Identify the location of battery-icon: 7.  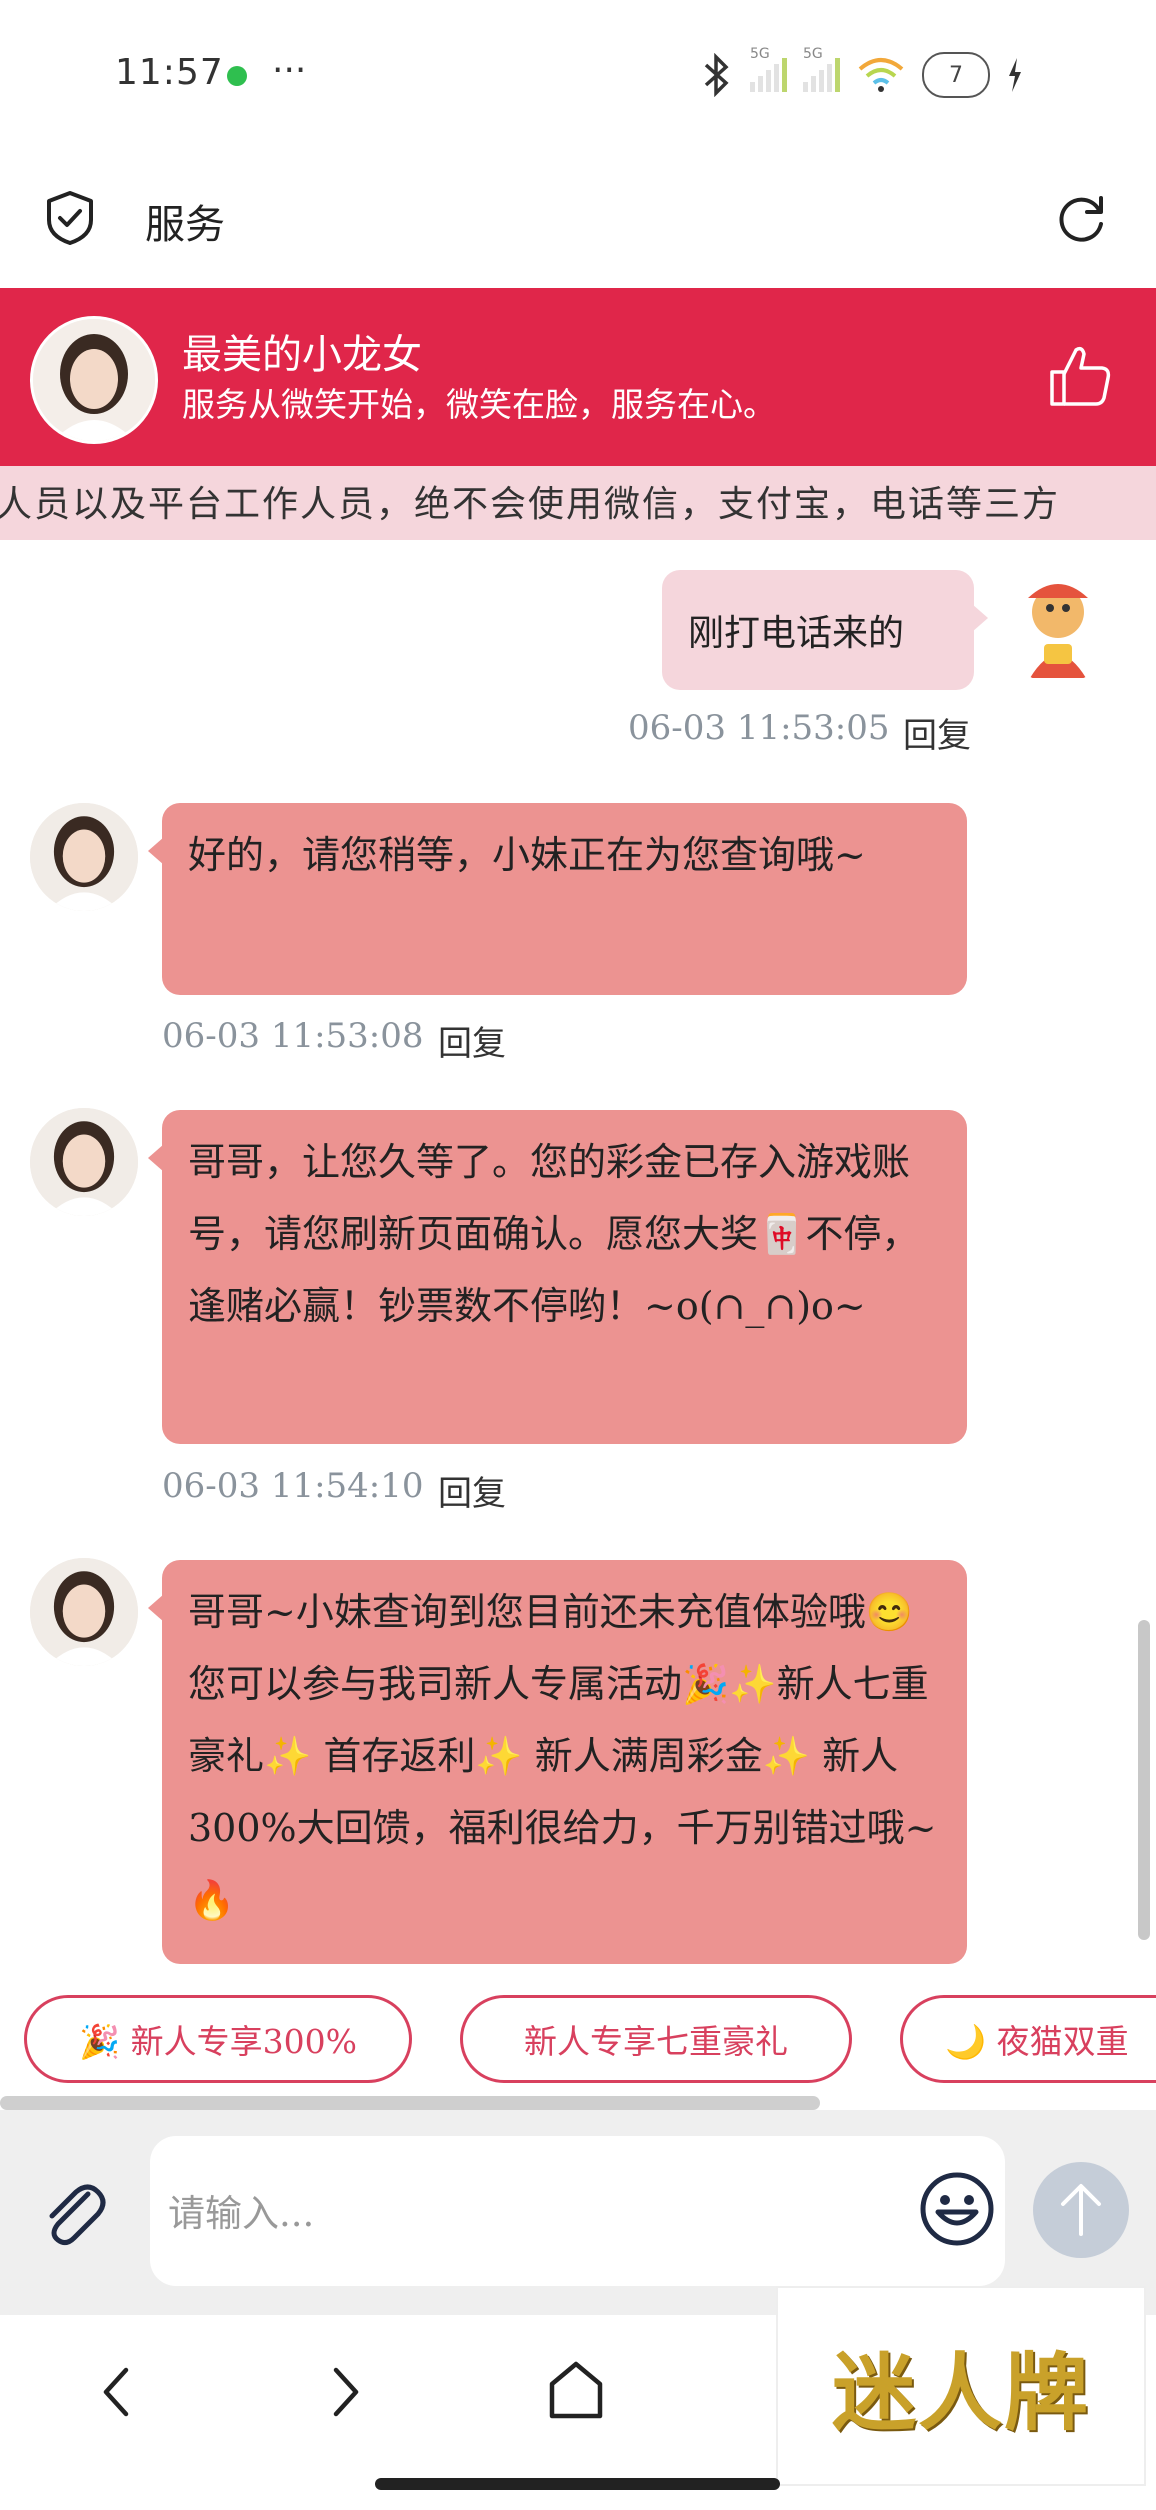
(956, 75).